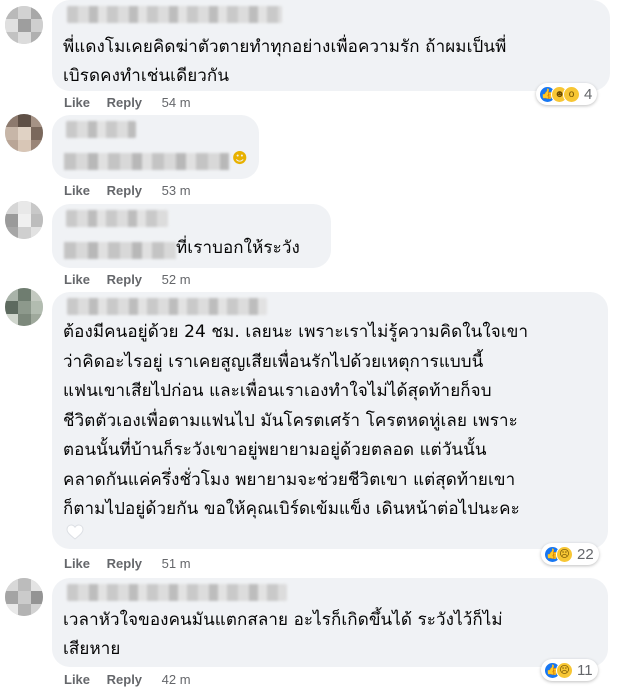 This screenshot has width=621, height=691. What do you see at coordinates (176, 190) in the screenshot?
I see `timestamp: 53 m` at bounding box center [176, 190].